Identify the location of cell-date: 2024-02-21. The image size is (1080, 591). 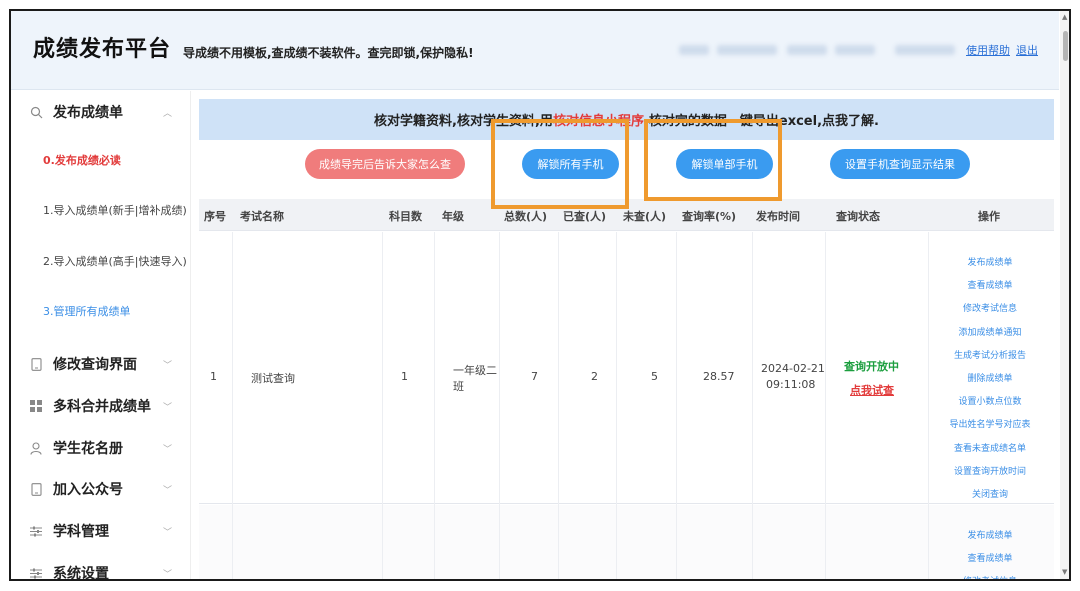
(793, 368).